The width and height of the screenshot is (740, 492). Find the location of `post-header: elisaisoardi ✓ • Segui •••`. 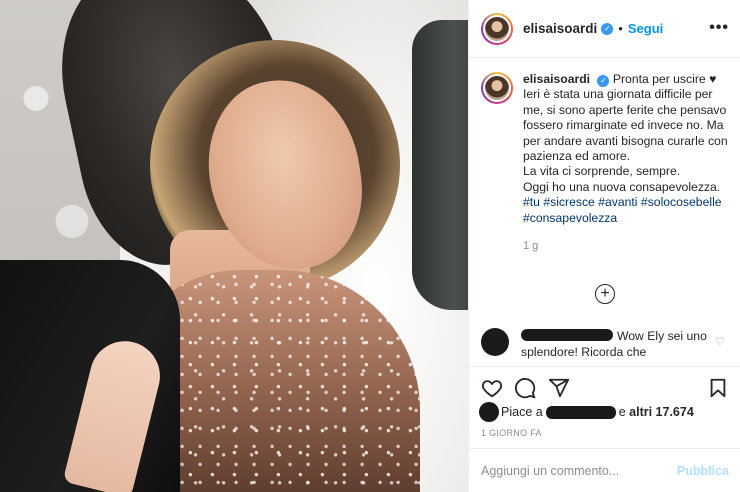

post-header: elisaisoardi ✓ • Segui ••• is located at coordinates (604, 29).